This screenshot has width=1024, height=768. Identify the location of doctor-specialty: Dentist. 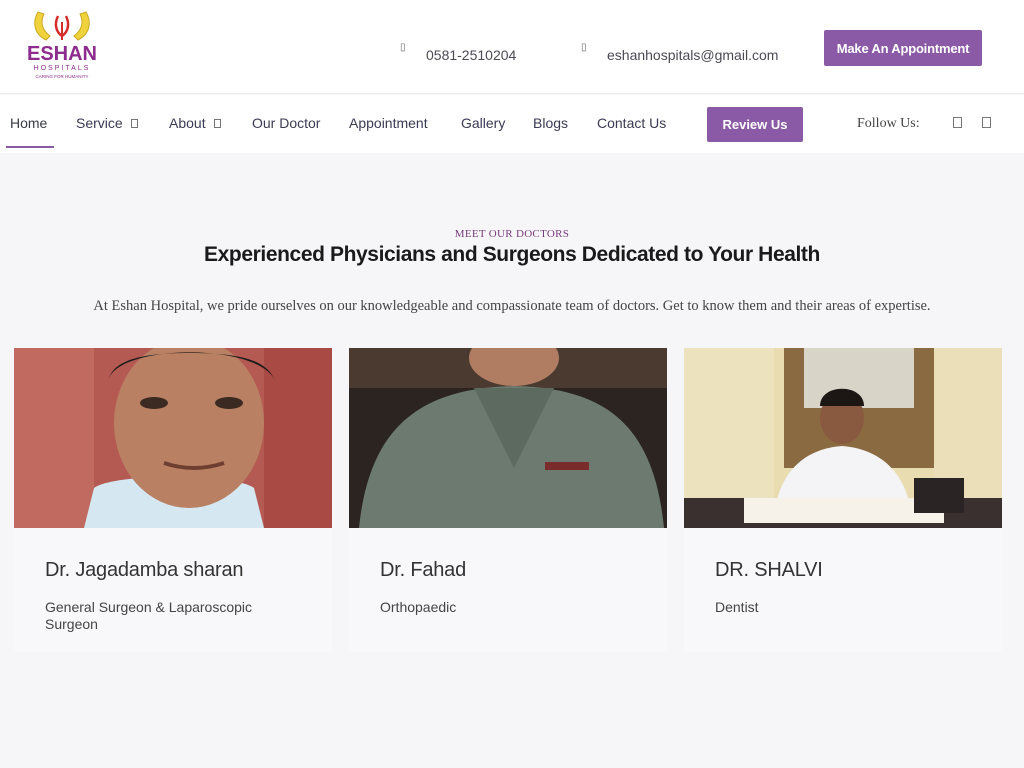
(737, 607).